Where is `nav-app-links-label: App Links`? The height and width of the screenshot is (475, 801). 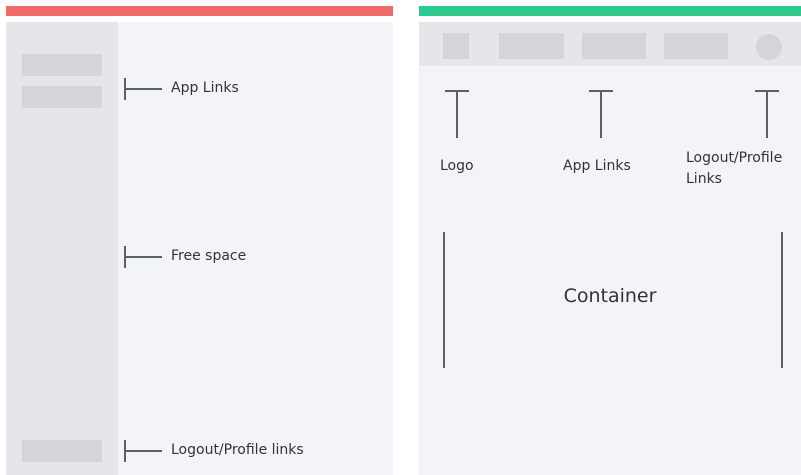
nav-app-links-label: App Links is located at coordinates (597, 166).